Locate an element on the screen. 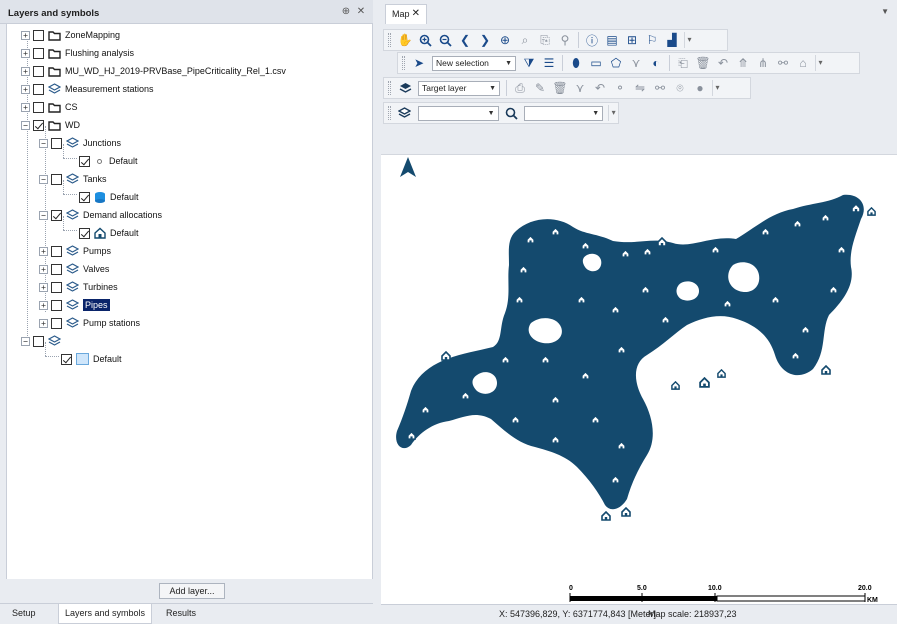  selection-mode-dropdown: New selection ▼ is located at coordinates (474, 63).